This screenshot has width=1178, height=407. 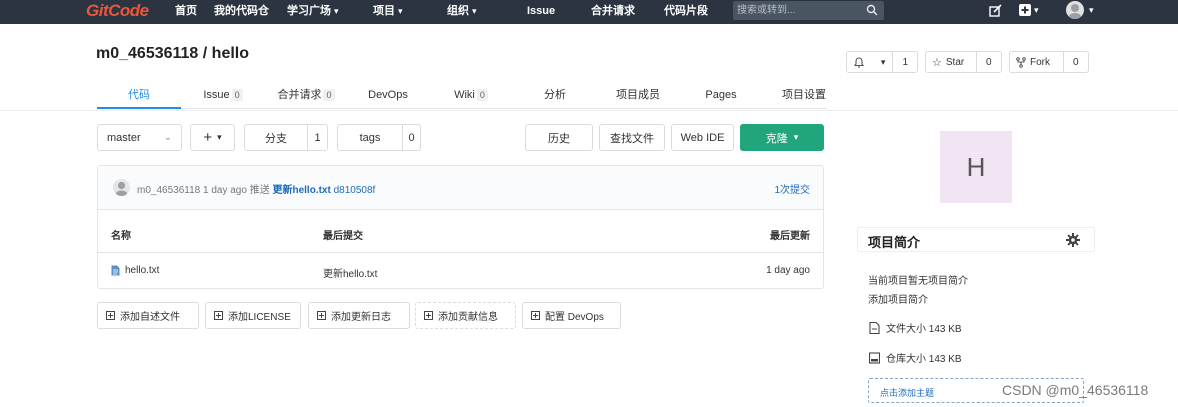 I want to click on tab-pages: Pages, so click(x=721, y=96).